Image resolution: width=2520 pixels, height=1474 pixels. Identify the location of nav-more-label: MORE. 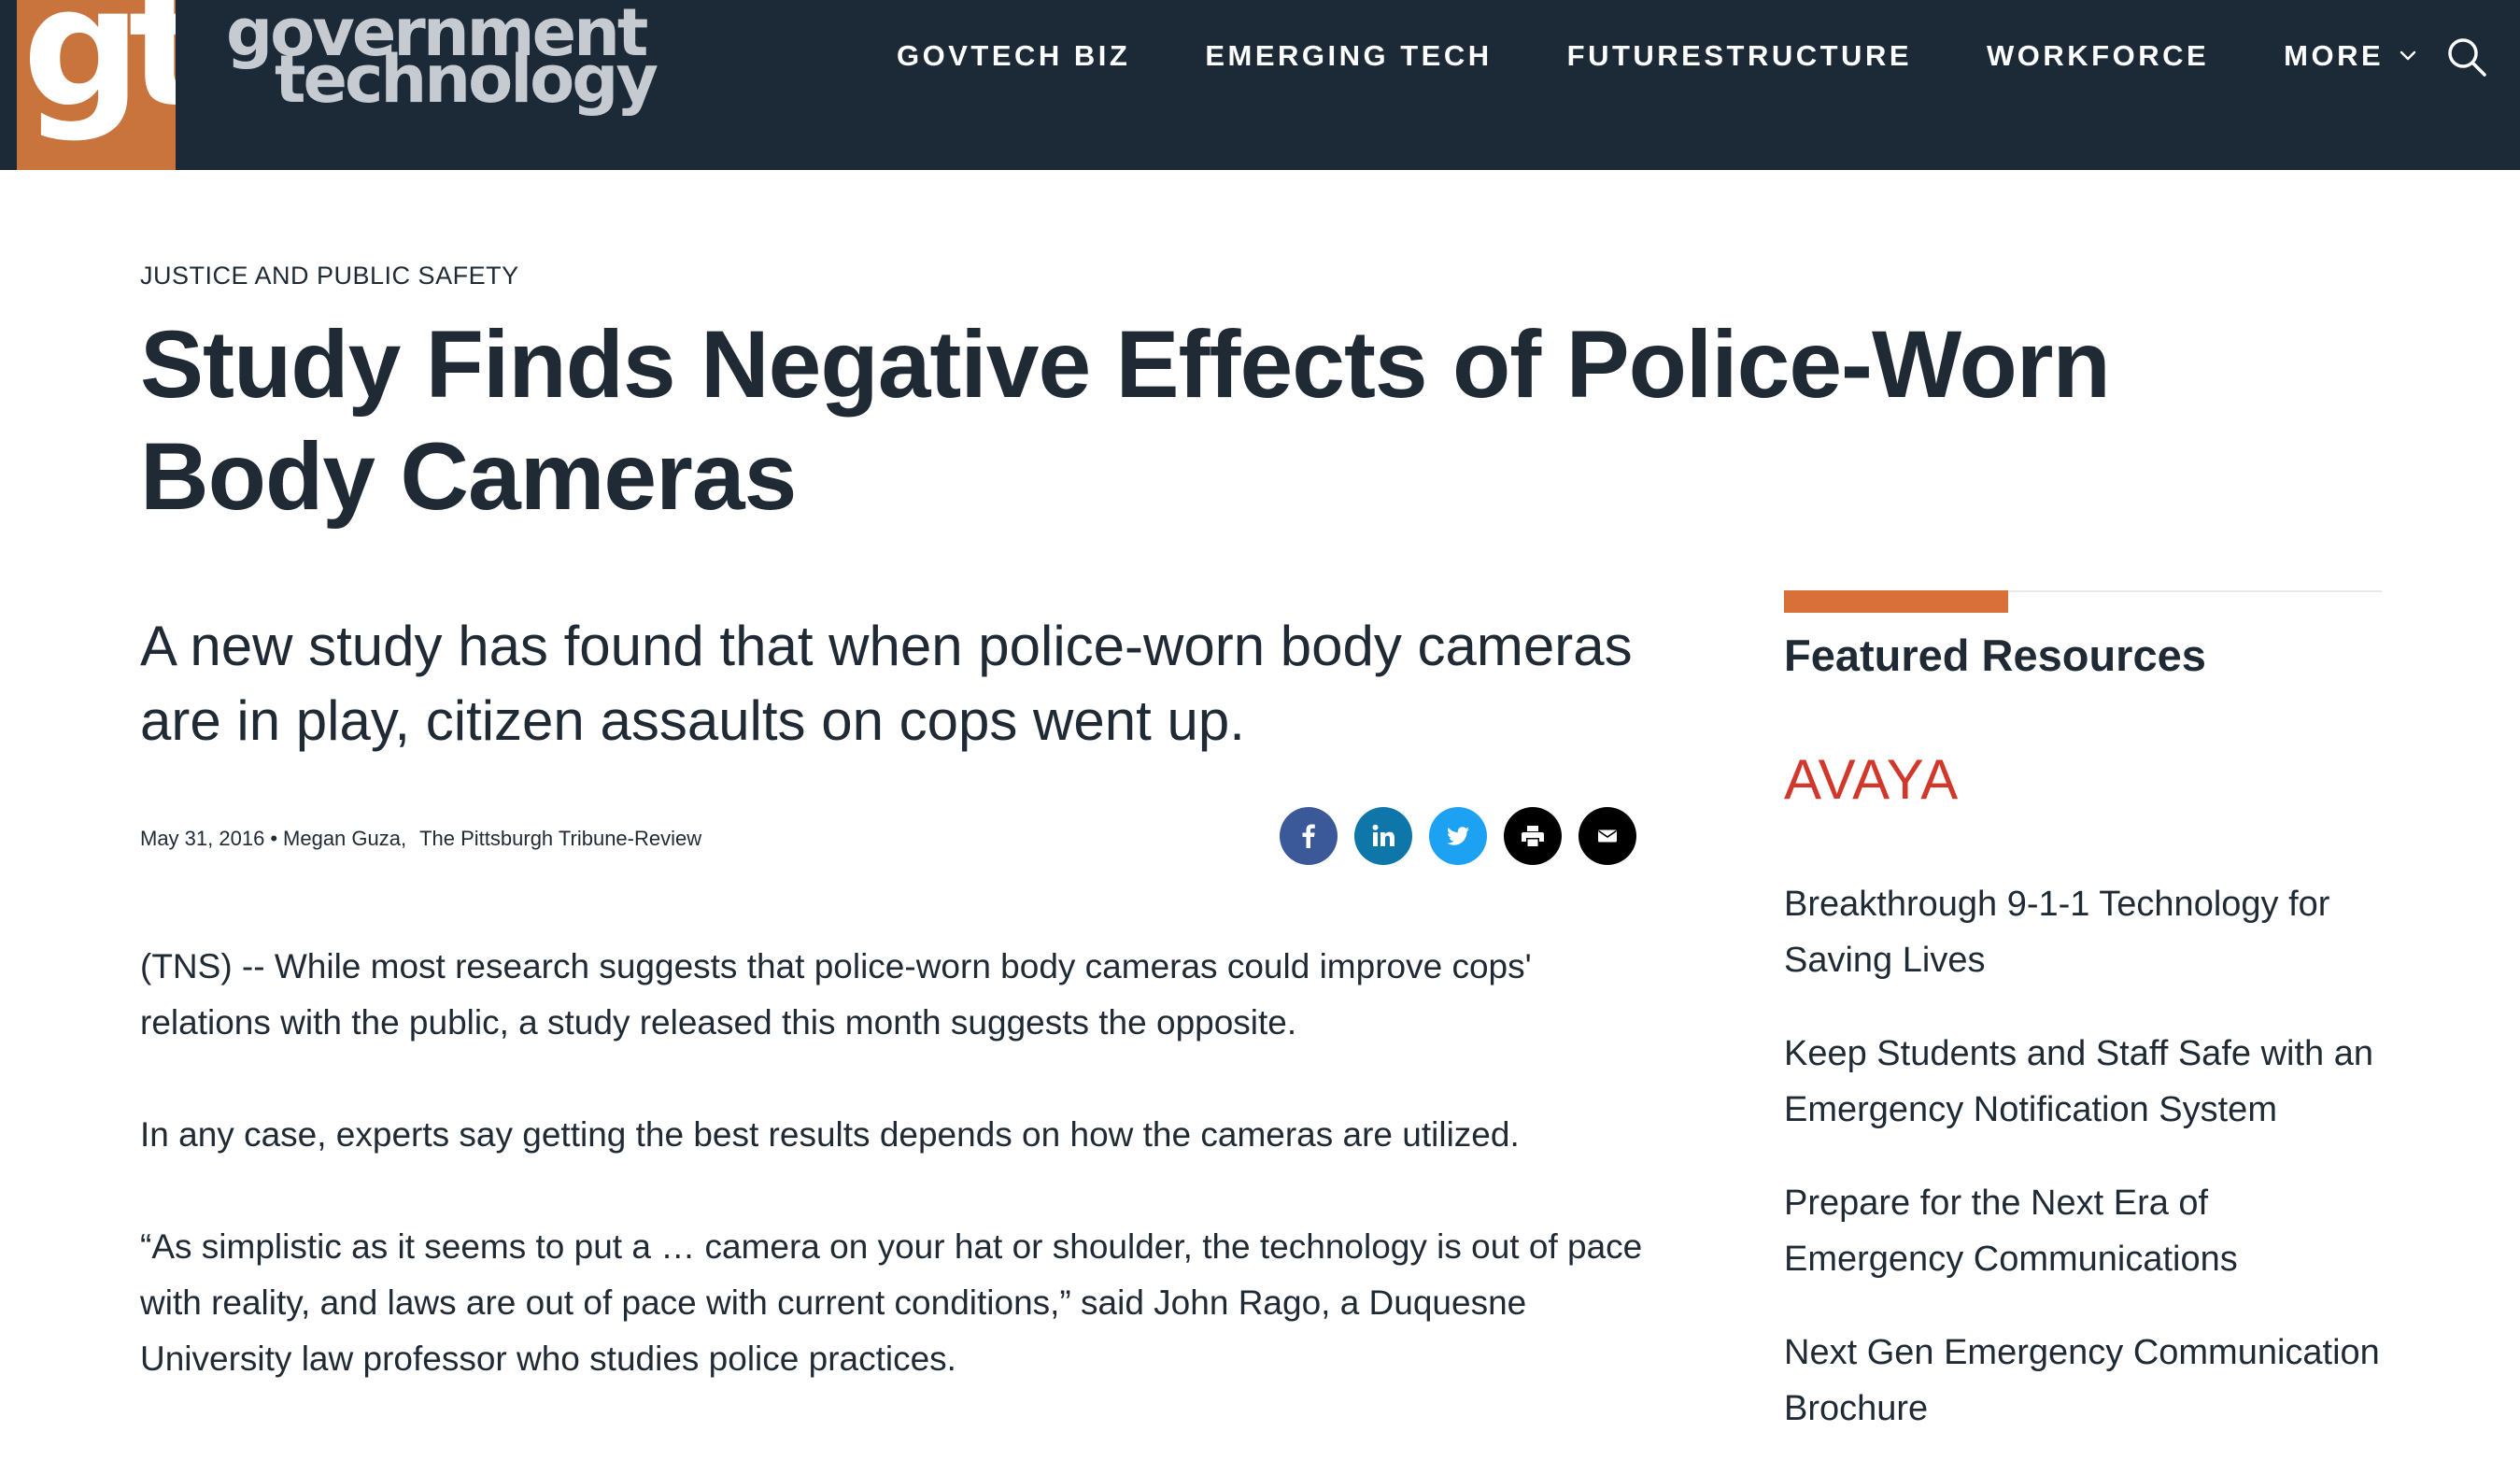
(2334, 55).